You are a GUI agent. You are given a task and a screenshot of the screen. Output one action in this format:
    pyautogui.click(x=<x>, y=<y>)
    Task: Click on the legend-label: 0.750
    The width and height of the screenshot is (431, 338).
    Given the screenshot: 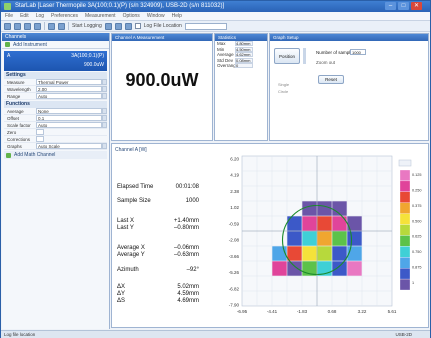 What is the action you would take?
    pyautogui.click(x=417, y=252)
    